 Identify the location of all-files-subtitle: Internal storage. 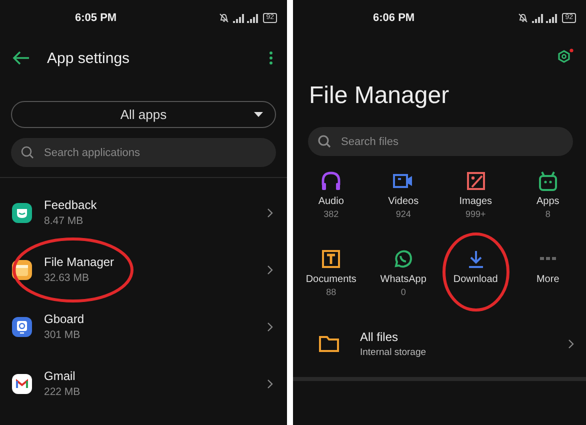
(393, 352).